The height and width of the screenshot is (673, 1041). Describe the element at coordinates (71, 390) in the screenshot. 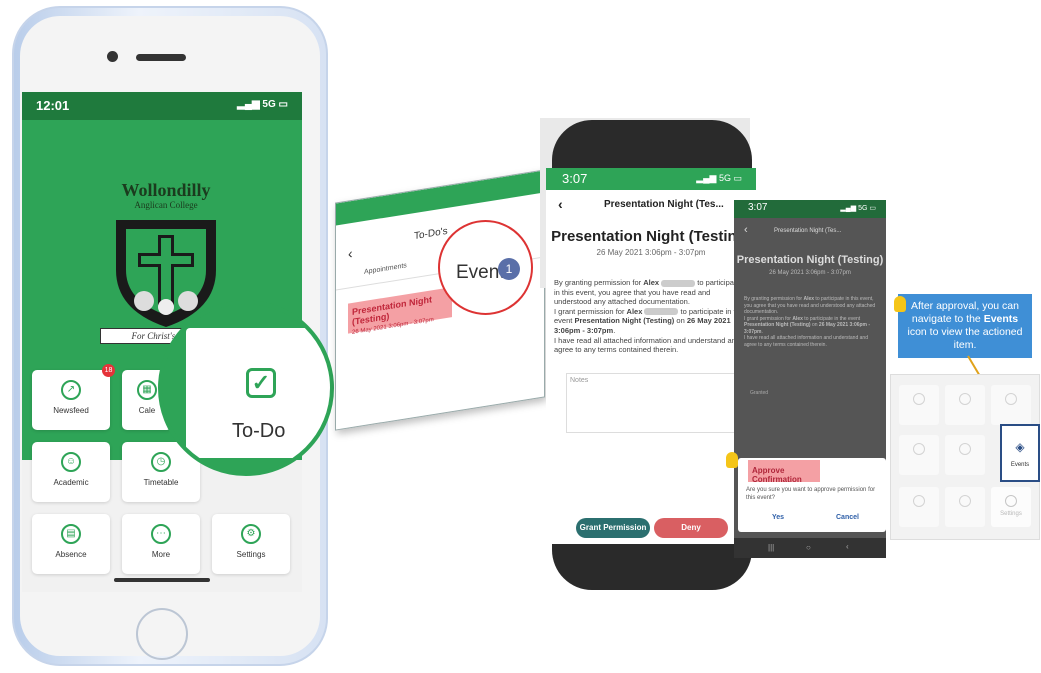

I see `trend-icon: ↗` at that location.